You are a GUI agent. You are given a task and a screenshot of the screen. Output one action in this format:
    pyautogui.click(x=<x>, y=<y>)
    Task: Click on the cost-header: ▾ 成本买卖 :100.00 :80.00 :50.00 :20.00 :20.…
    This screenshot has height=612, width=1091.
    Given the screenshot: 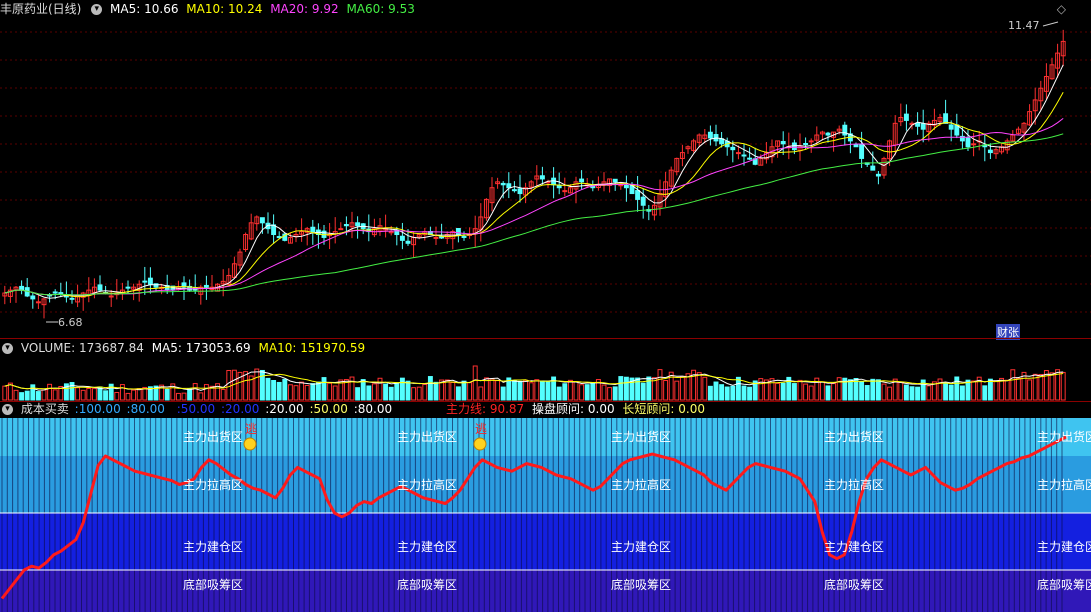 What is the action you would take?
    pyautogui.click(x=354, y=409)
    